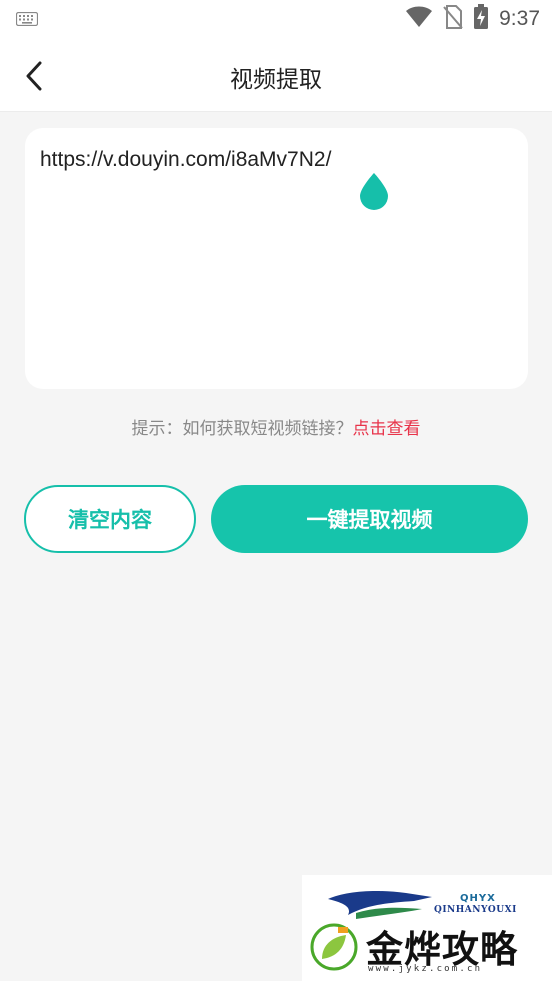  I want to click on watermark-brand-sub: QINHANYOUXI, so click(475, 910).